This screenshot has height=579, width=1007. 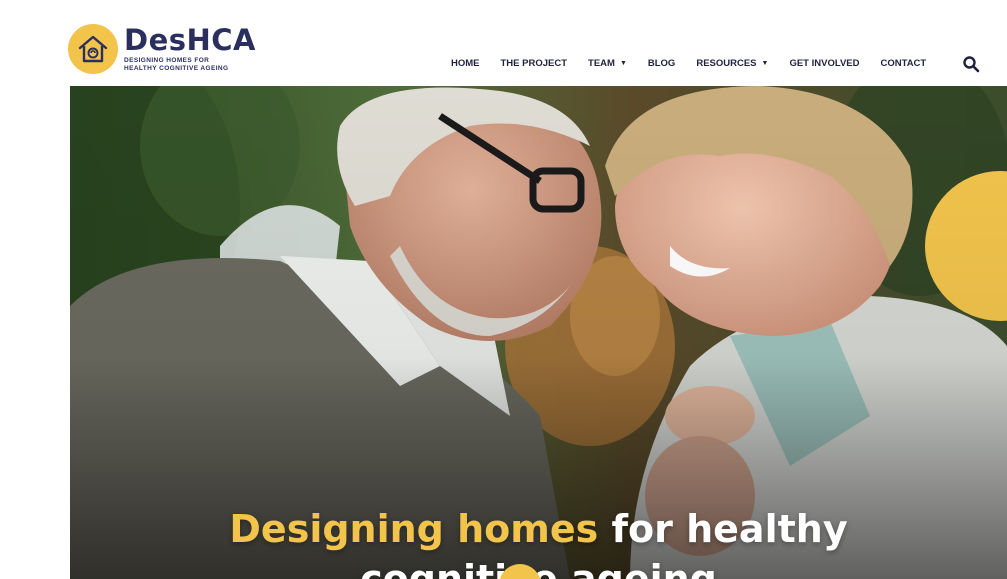 What do you see at coordinates (723, 529) in the screenshot?
I see `hero-heading-rest: for healthy` at bounding box center [723, 529].